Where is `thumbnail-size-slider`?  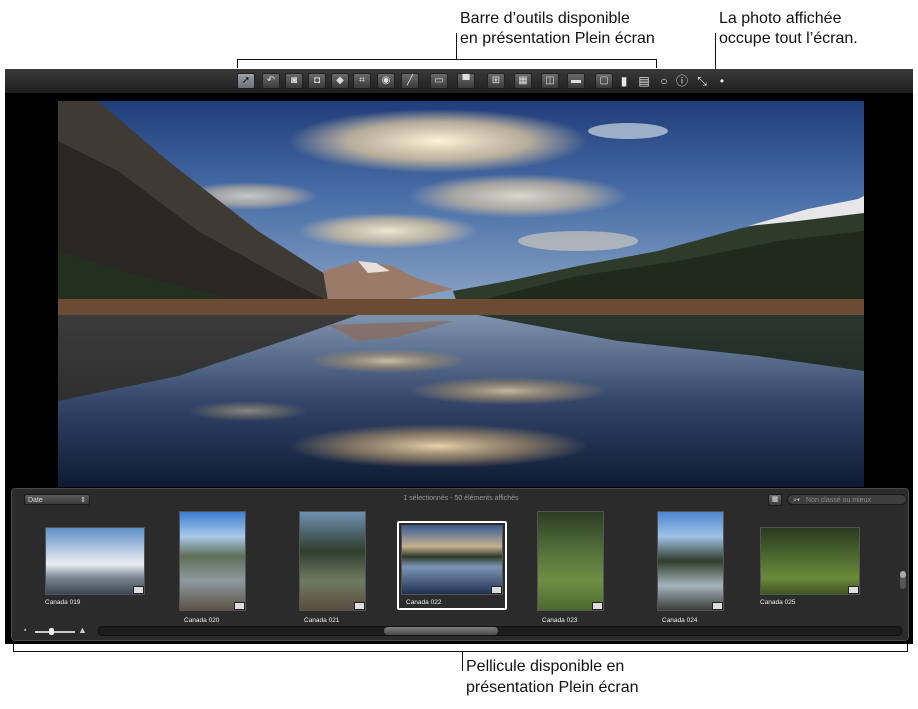 thumbnail-size-slider is located at coordinates (55, 632).